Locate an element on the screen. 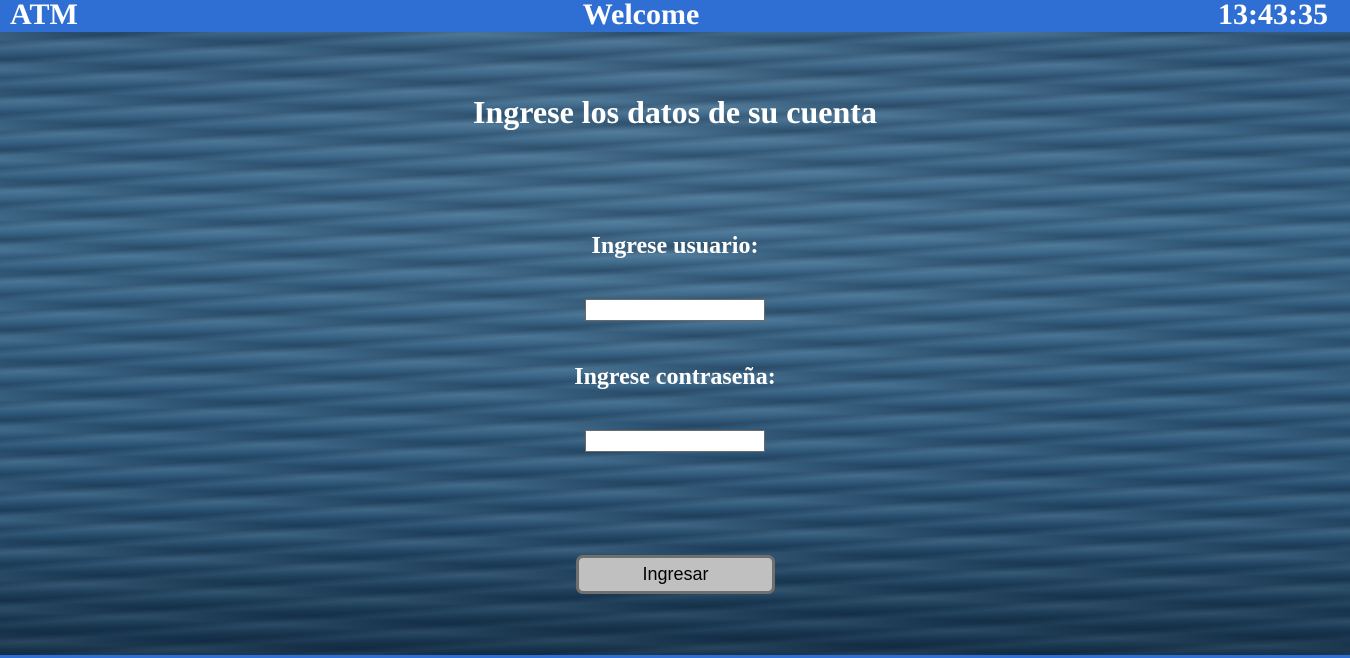 Image resolution: width=1350 pixels, height=658 pixels. login-button: Ingresar is located at coordinates (675, 574).